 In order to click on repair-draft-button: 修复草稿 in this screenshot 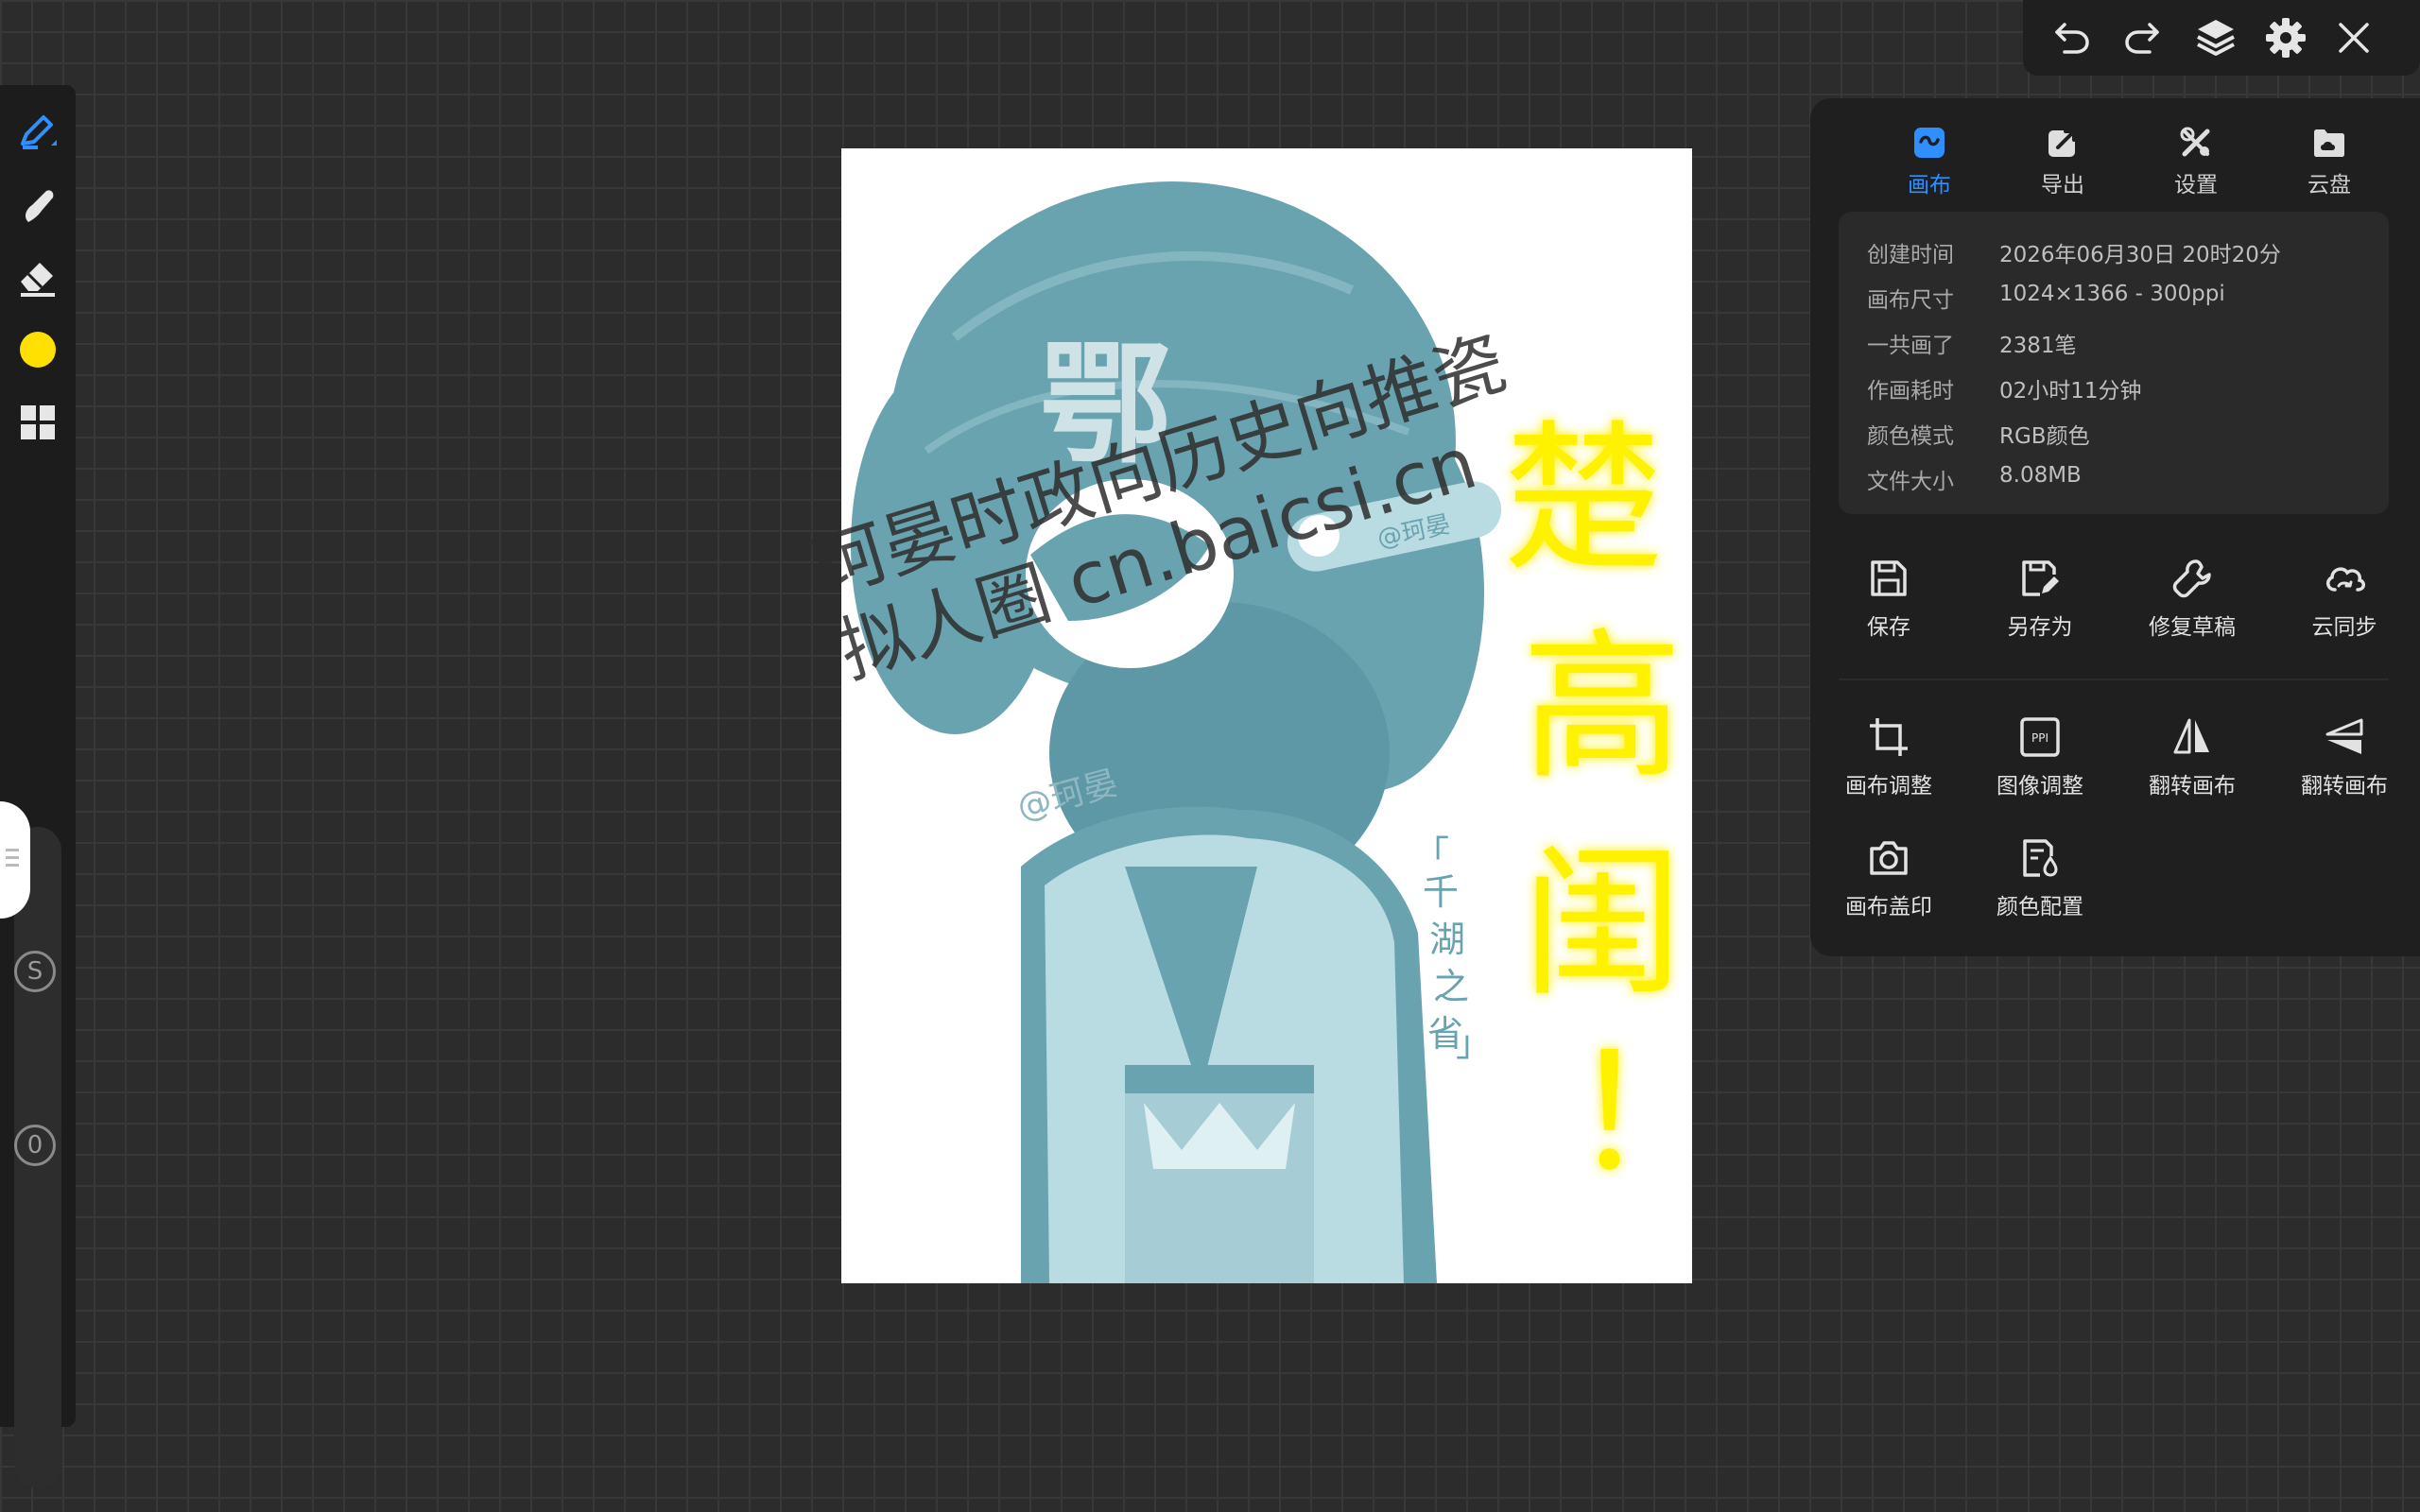, I will do `click(2192, 604)`.